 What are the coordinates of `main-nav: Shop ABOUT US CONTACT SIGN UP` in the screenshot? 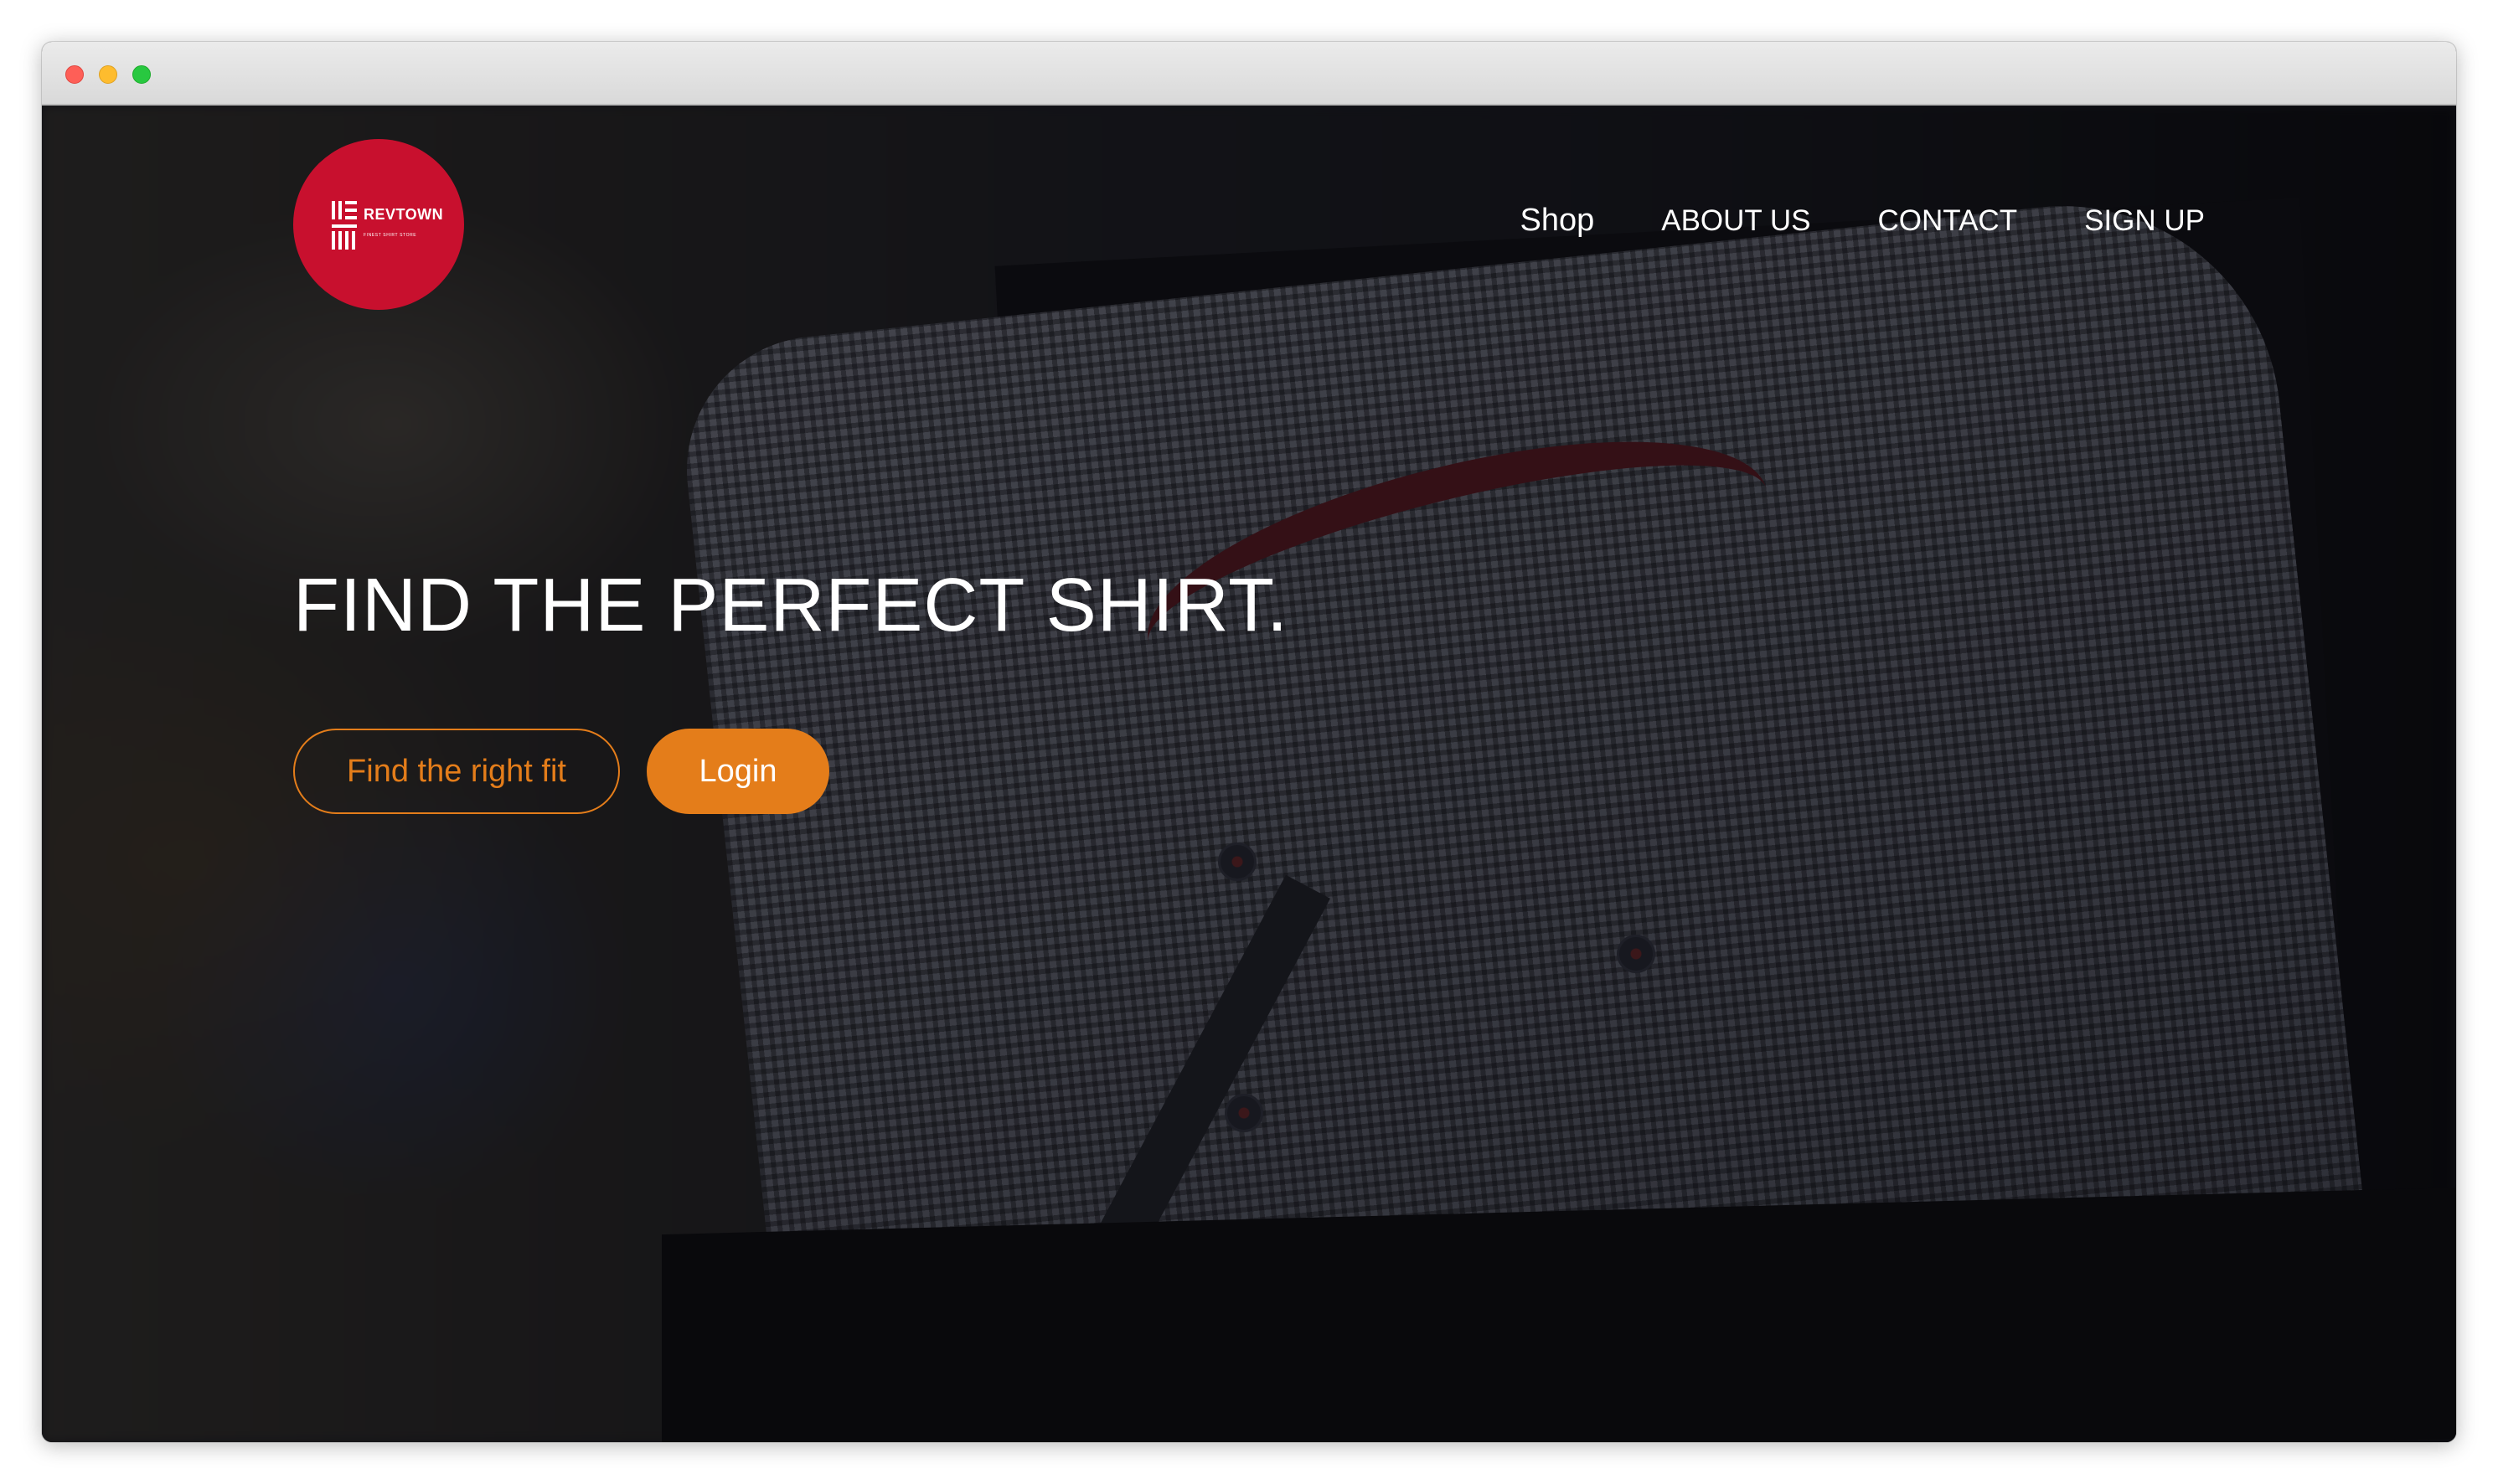 It's located at (1862, 221).